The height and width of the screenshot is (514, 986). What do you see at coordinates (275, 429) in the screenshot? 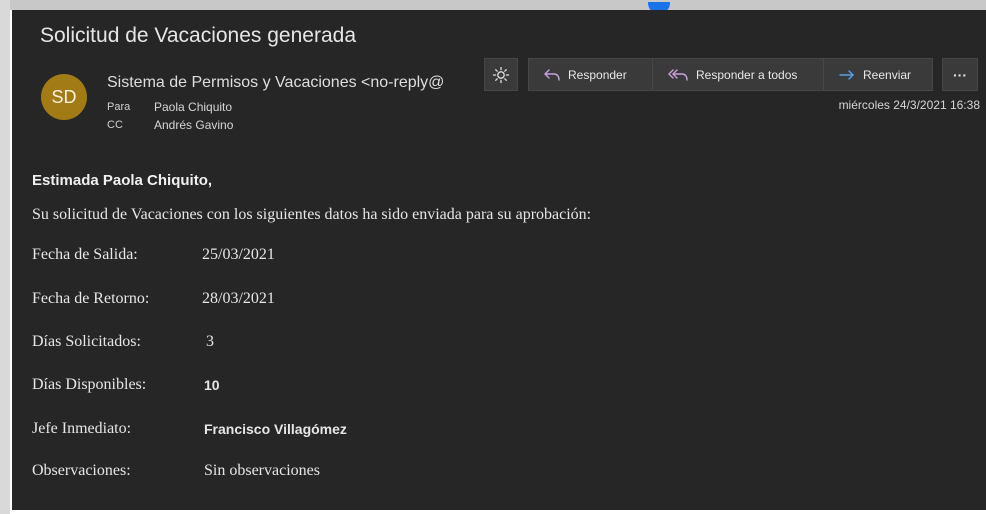
I see `field-value-manager: Francisco Villagómez` at bounding box center [275, 429].